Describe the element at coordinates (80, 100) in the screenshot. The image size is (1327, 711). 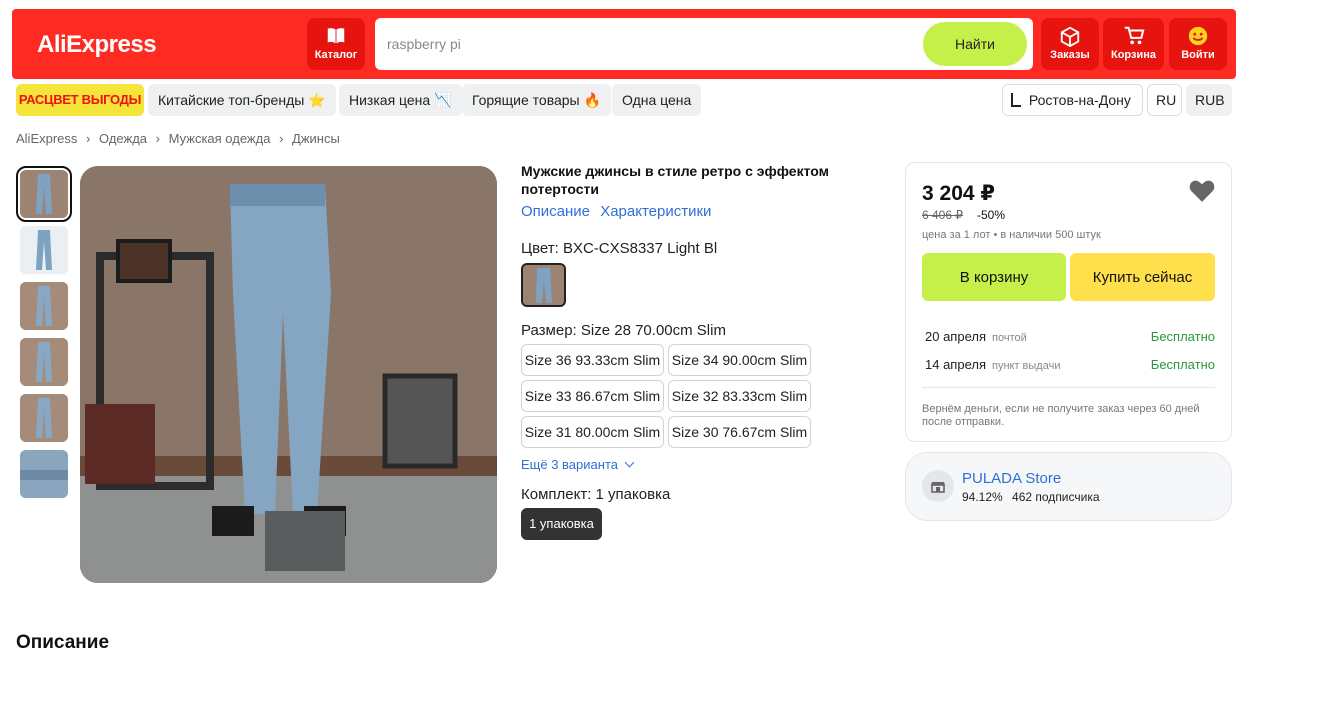
I see `promo-banner: РАСЦВЕТ ВЫГОДЫ` at that location.